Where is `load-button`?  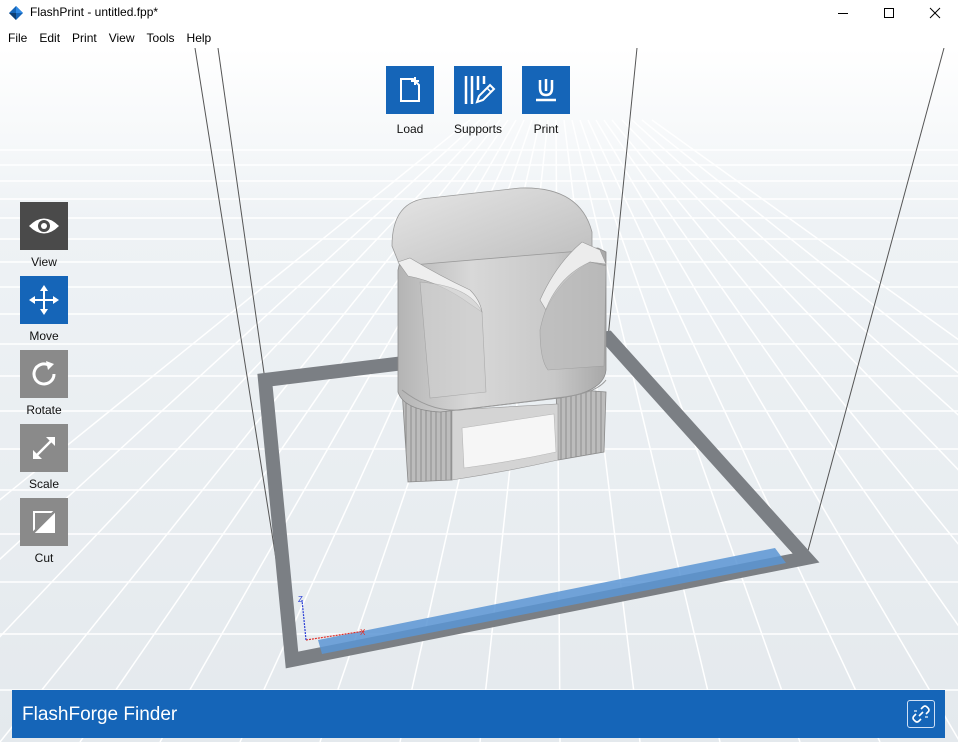 load-button is located at coordinates (410, 90).